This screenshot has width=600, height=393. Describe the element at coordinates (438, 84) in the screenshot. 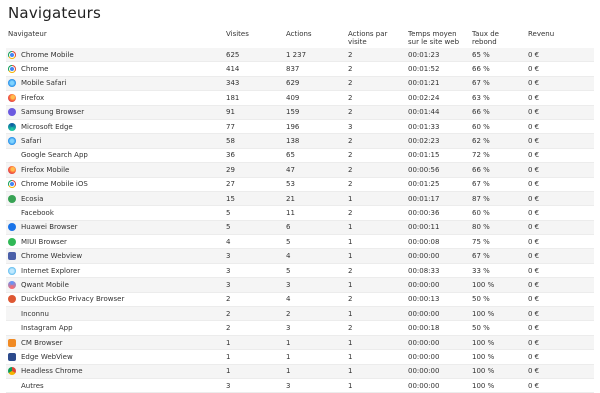

I see `avg-time-cell: 00:01:21` at that location.